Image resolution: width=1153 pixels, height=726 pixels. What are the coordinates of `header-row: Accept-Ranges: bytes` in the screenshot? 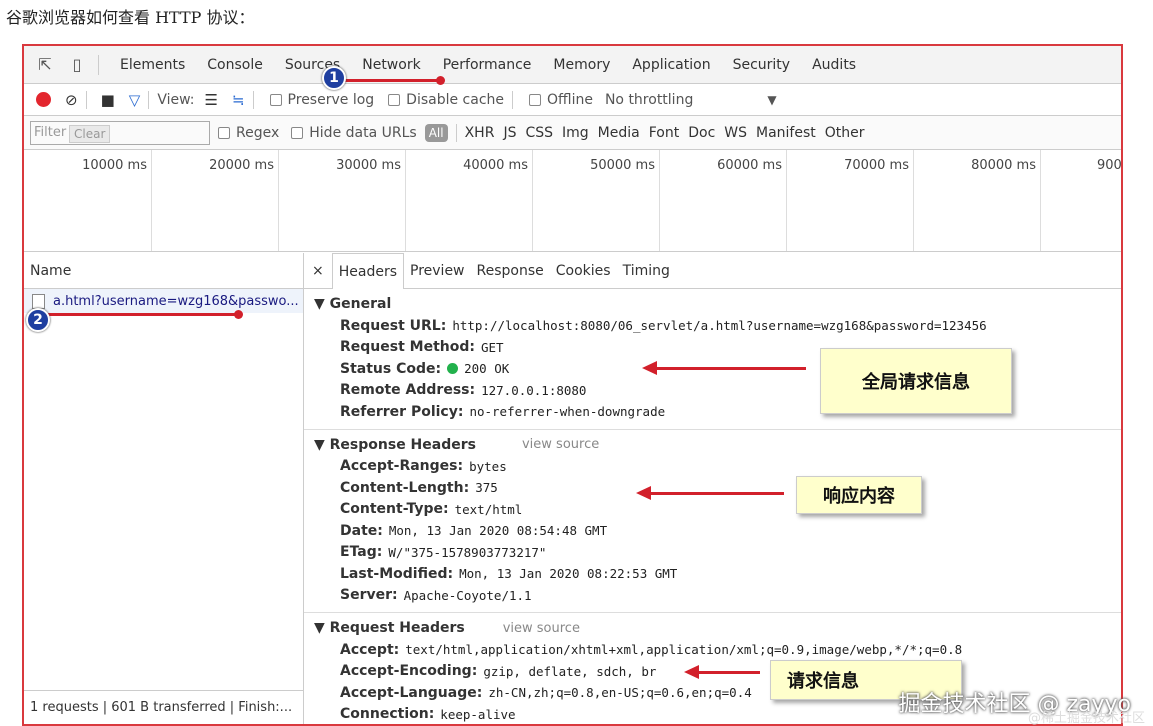 It's located at (717, 467).